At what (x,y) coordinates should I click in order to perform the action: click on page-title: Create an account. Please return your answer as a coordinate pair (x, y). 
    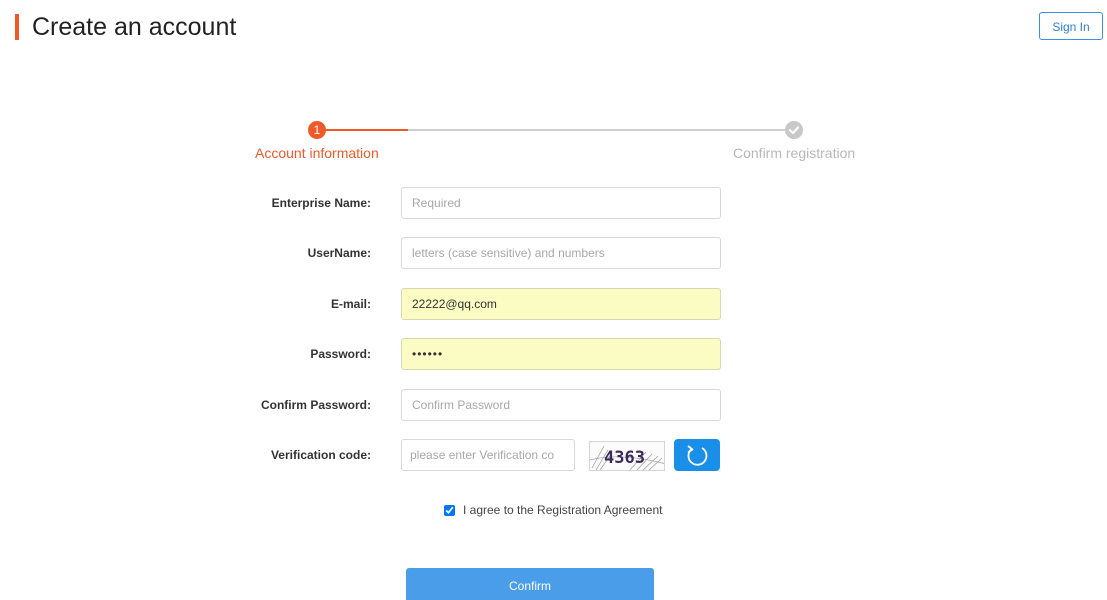
    Looking at the image, I should click on (134, 27).